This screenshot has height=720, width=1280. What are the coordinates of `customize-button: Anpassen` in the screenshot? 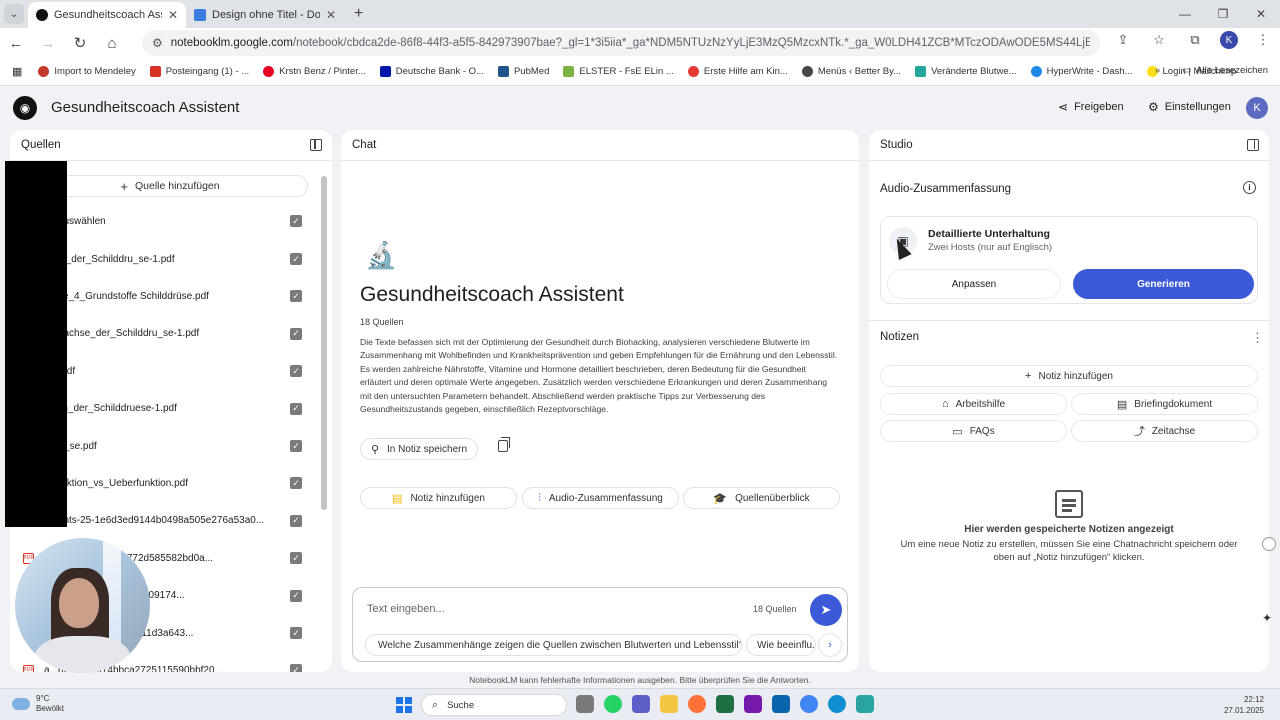 It's located at (974, 284).